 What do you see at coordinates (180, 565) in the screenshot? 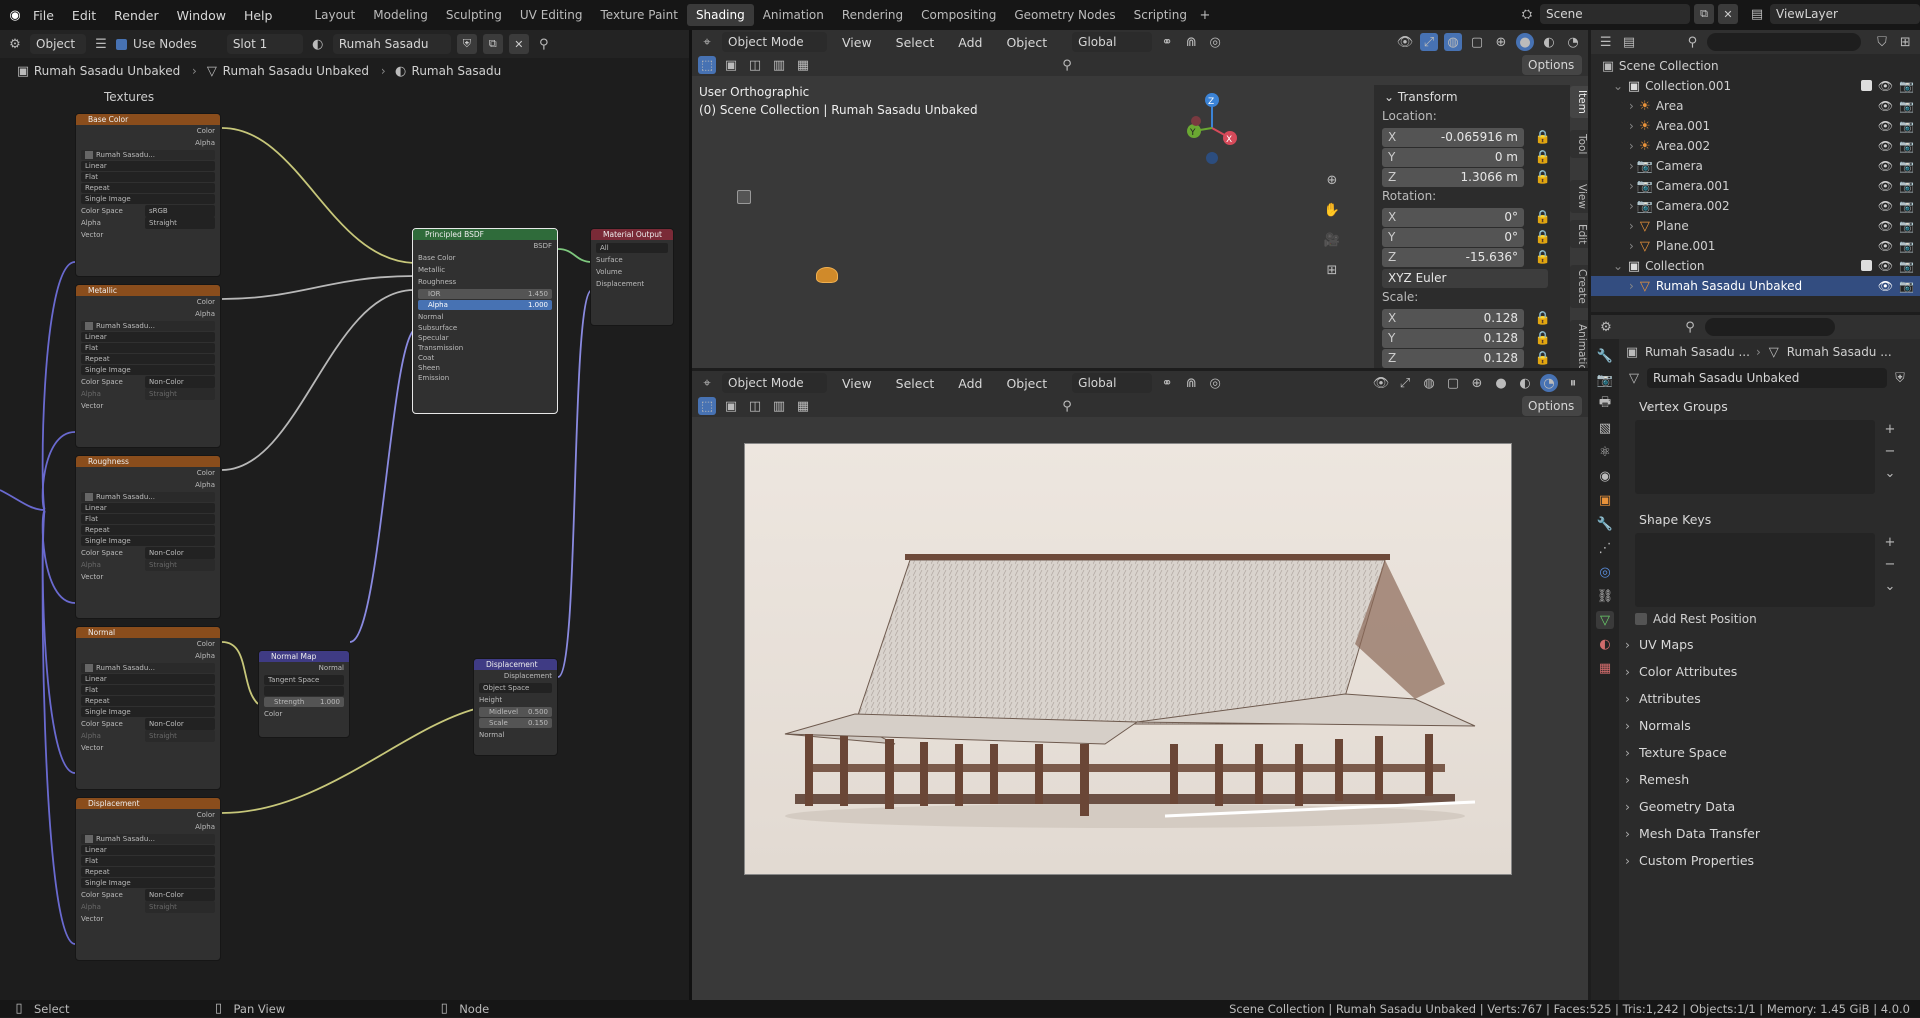
I see `alpha-mode-selector: Straight` at bounding box center [180, 565].